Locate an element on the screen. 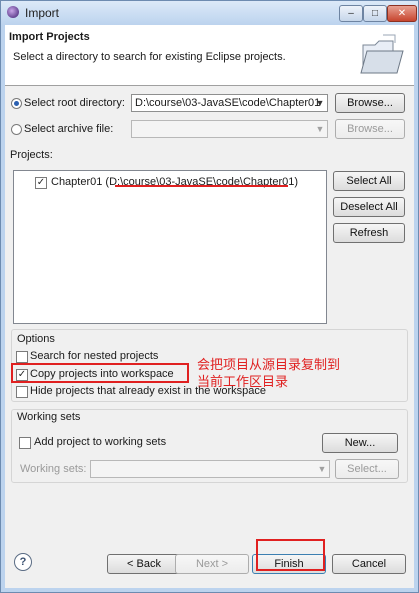 This screenshot has width=419, height=593. annotation-note: 会把项目从源目录复制到 当前工作区目录 is located at coordinates (268, 374).